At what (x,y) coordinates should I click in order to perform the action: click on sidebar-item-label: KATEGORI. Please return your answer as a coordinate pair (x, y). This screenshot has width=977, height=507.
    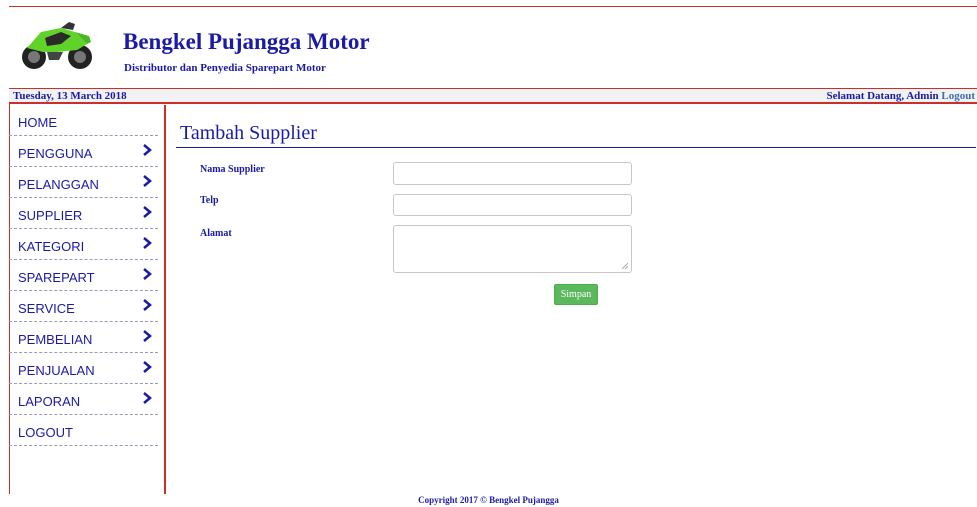
    Looking at the image, I should click on (51, 246).